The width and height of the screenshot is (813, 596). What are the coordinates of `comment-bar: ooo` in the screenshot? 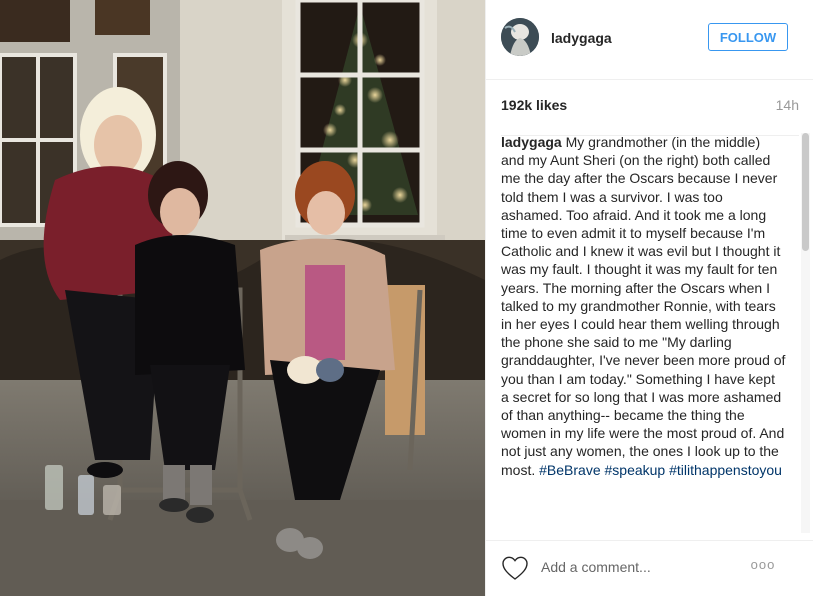 It's located at (649, 568).